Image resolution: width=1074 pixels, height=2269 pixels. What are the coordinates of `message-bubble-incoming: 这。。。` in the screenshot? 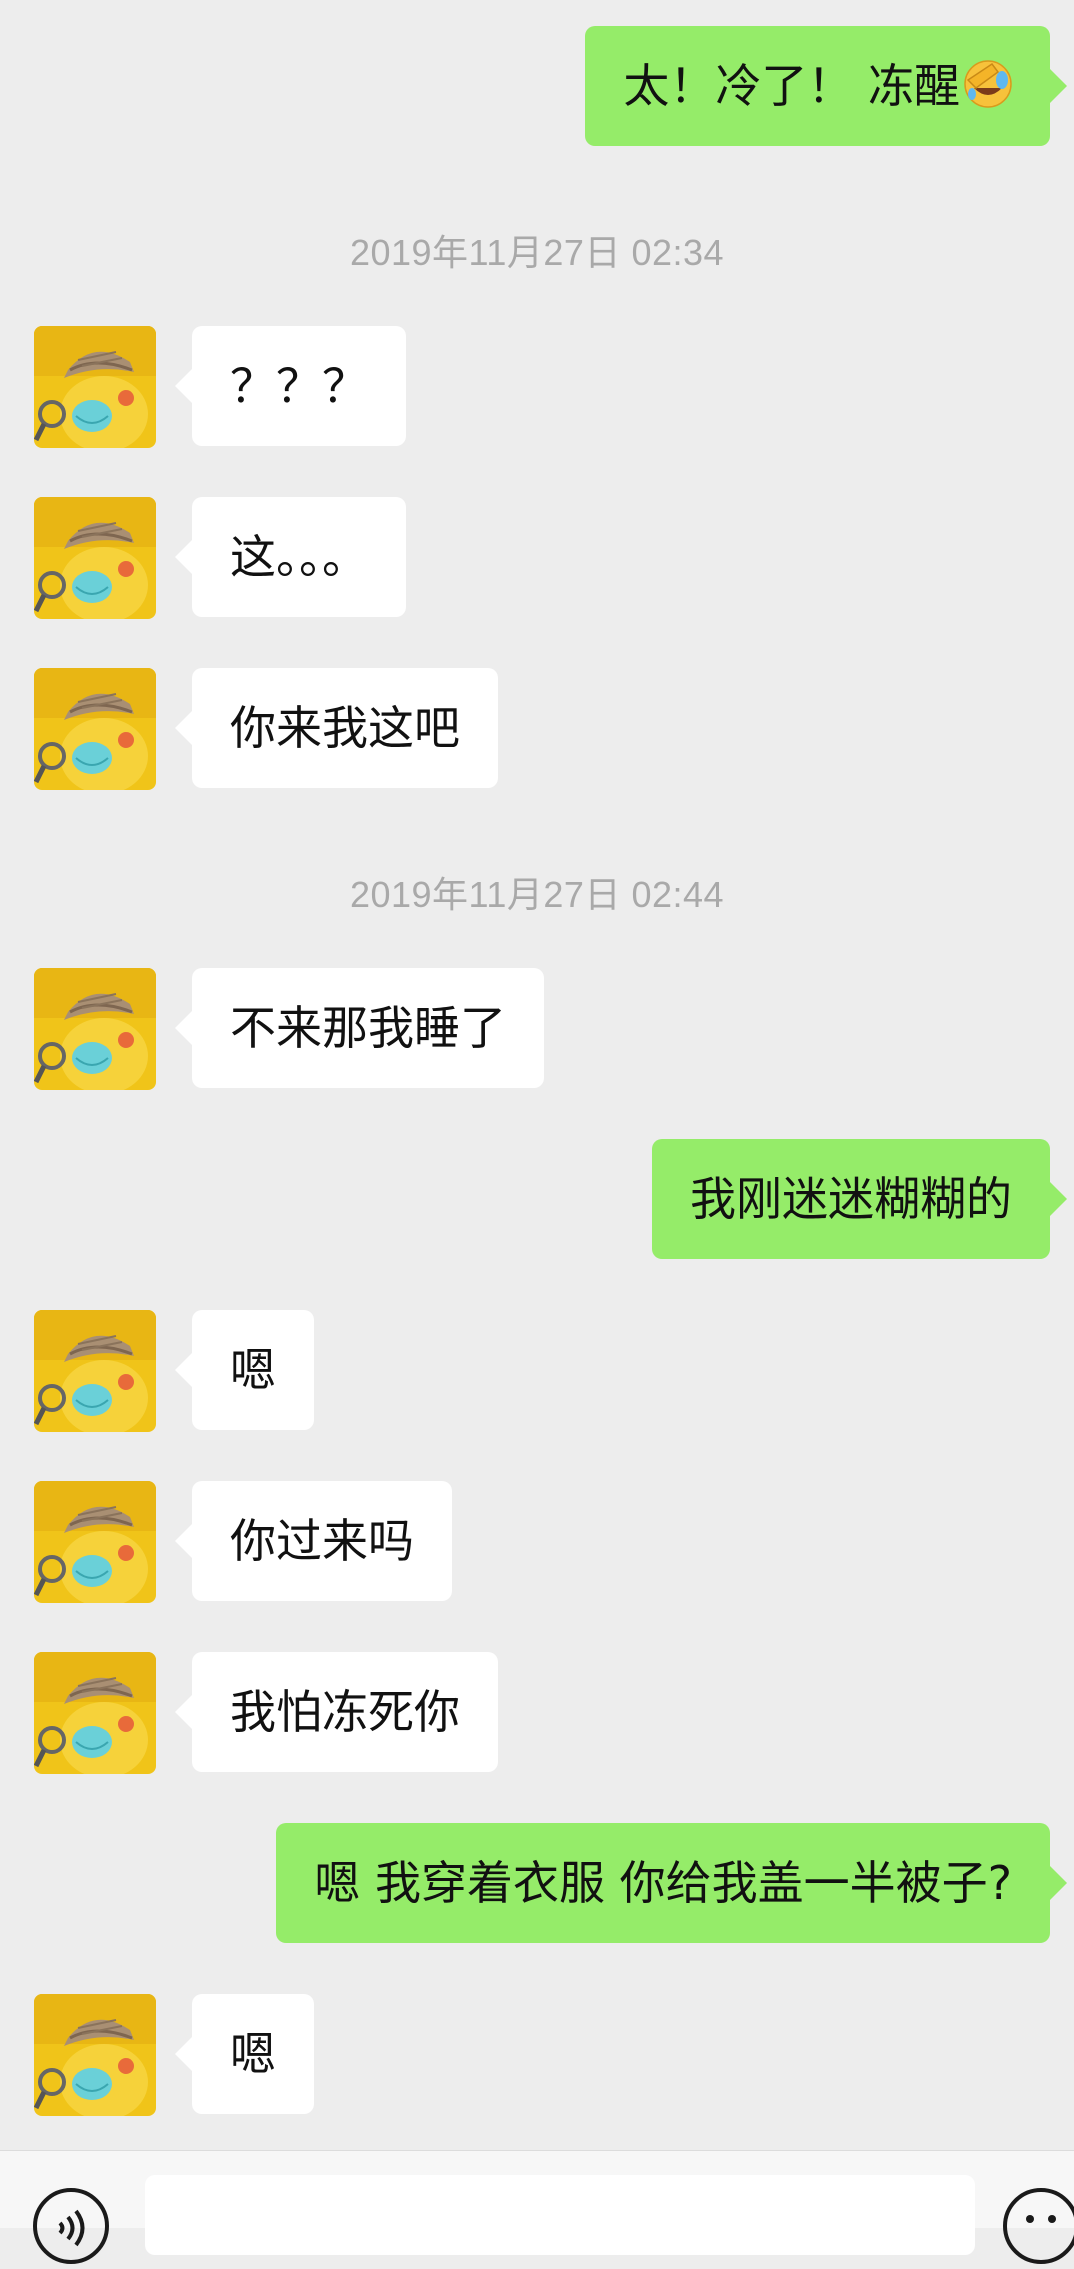 It's located at (290, 557).